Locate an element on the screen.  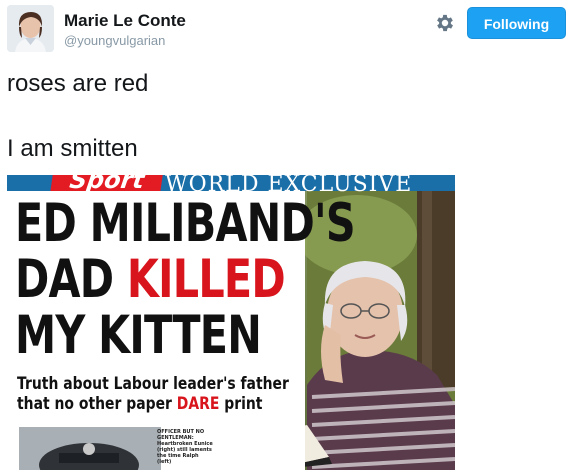
sport-logo: Sport is located at coordinates (107, 184).